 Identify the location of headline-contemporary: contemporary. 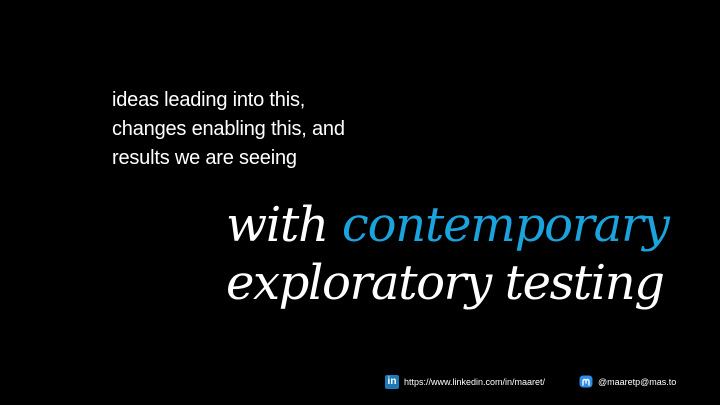
(505, 225).